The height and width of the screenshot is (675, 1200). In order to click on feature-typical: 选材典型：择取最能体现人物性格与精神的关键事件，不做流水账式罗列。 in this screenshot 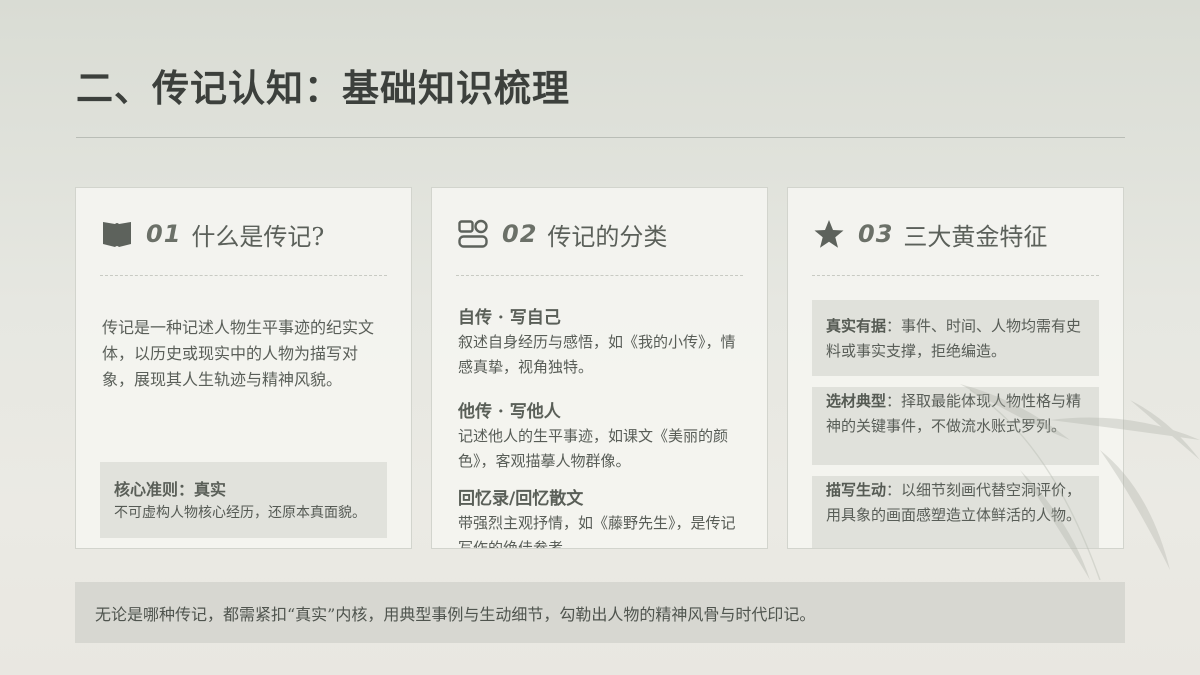, I will do `click(955, 426)`.